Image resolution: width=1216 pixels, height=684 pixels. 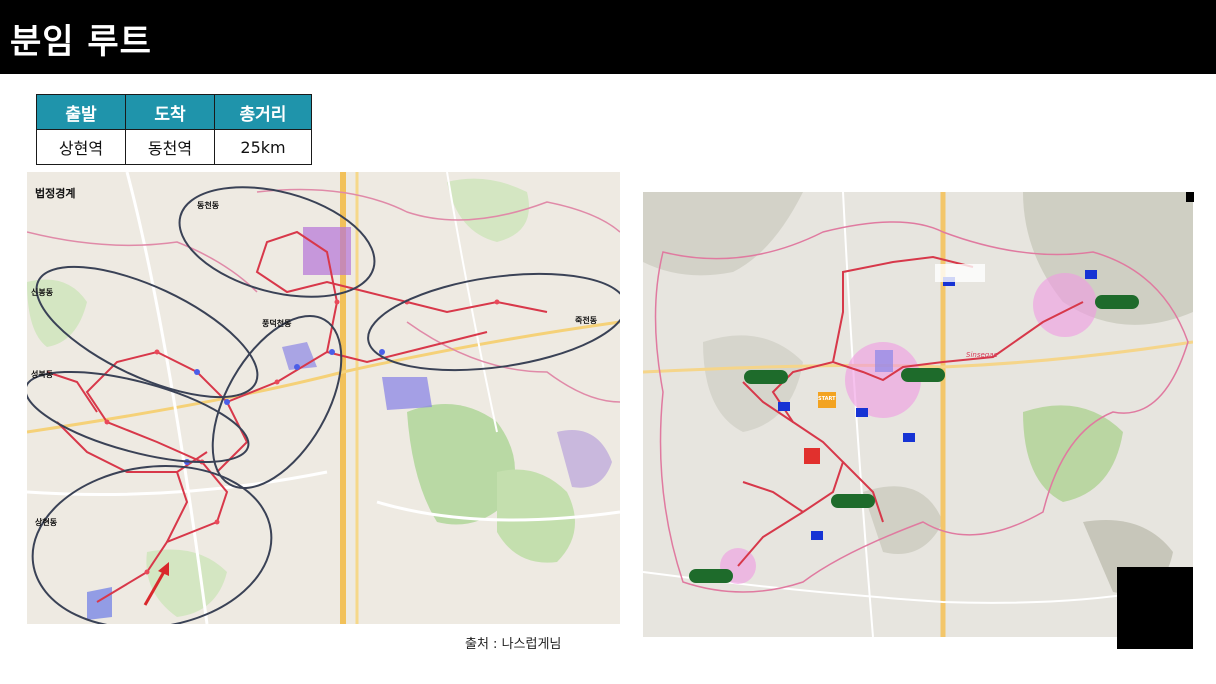 I want to click on end-station: 동천역, so click(x=170, y=147).